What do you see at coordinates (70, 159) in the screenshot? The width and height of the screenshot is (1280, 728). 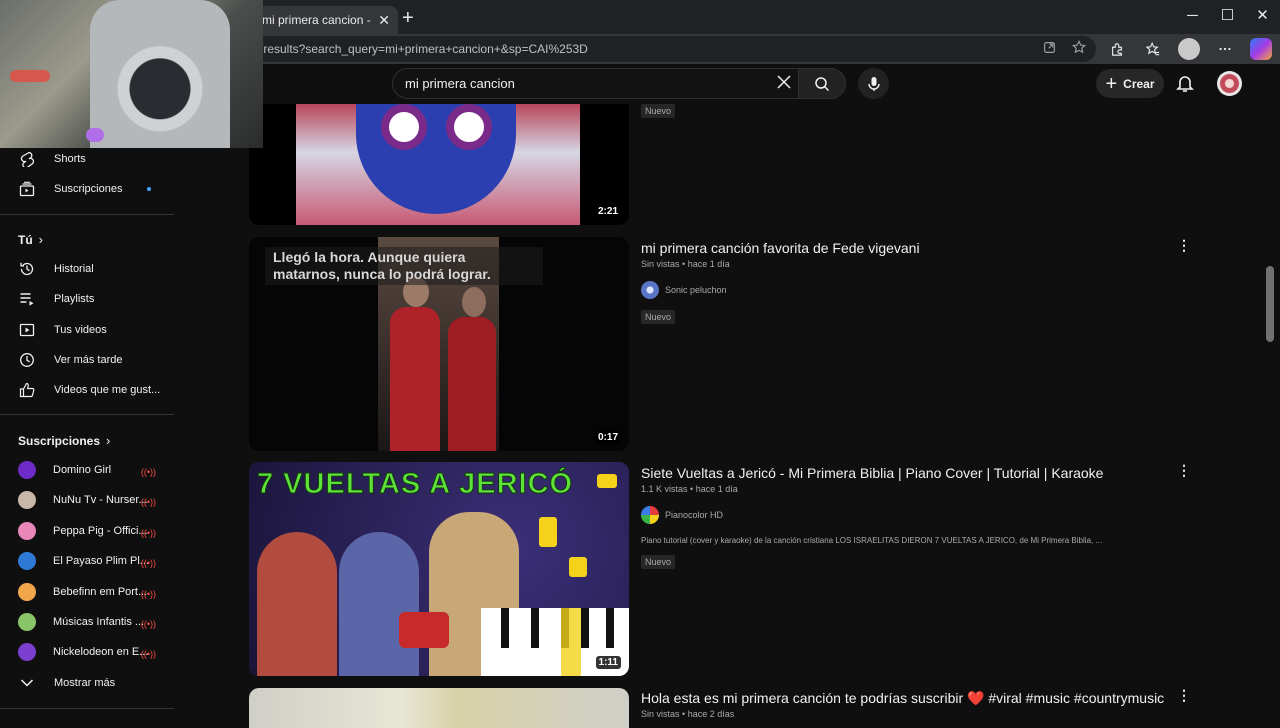 I see `sidebar-item-label: Shorts` at bounding box center [70, 159].